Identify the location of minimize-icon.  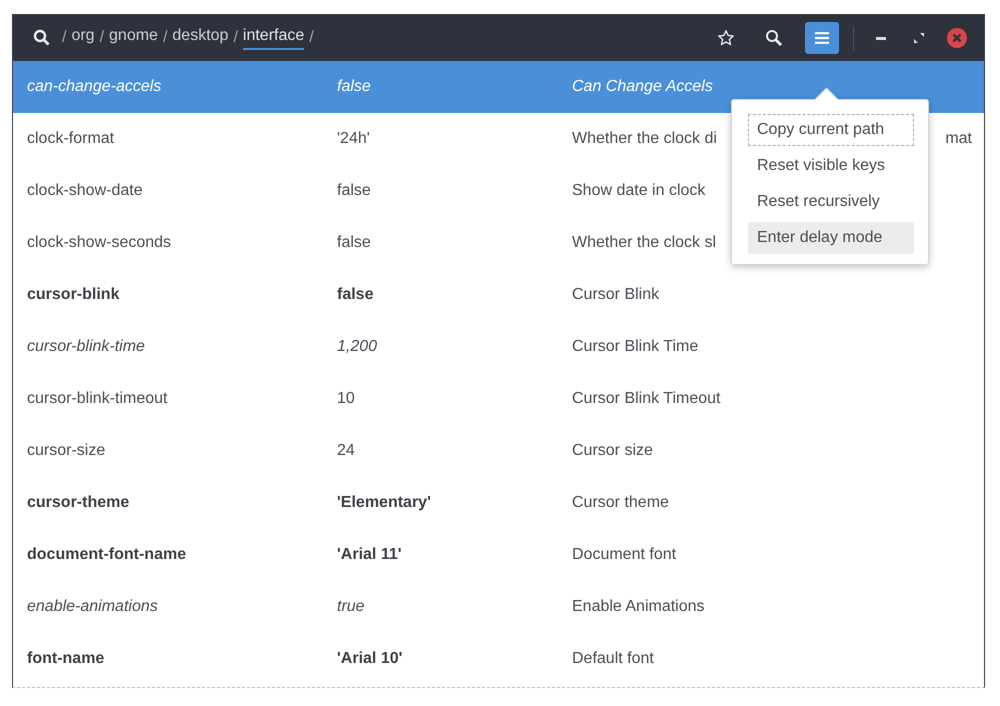
(881, 38).